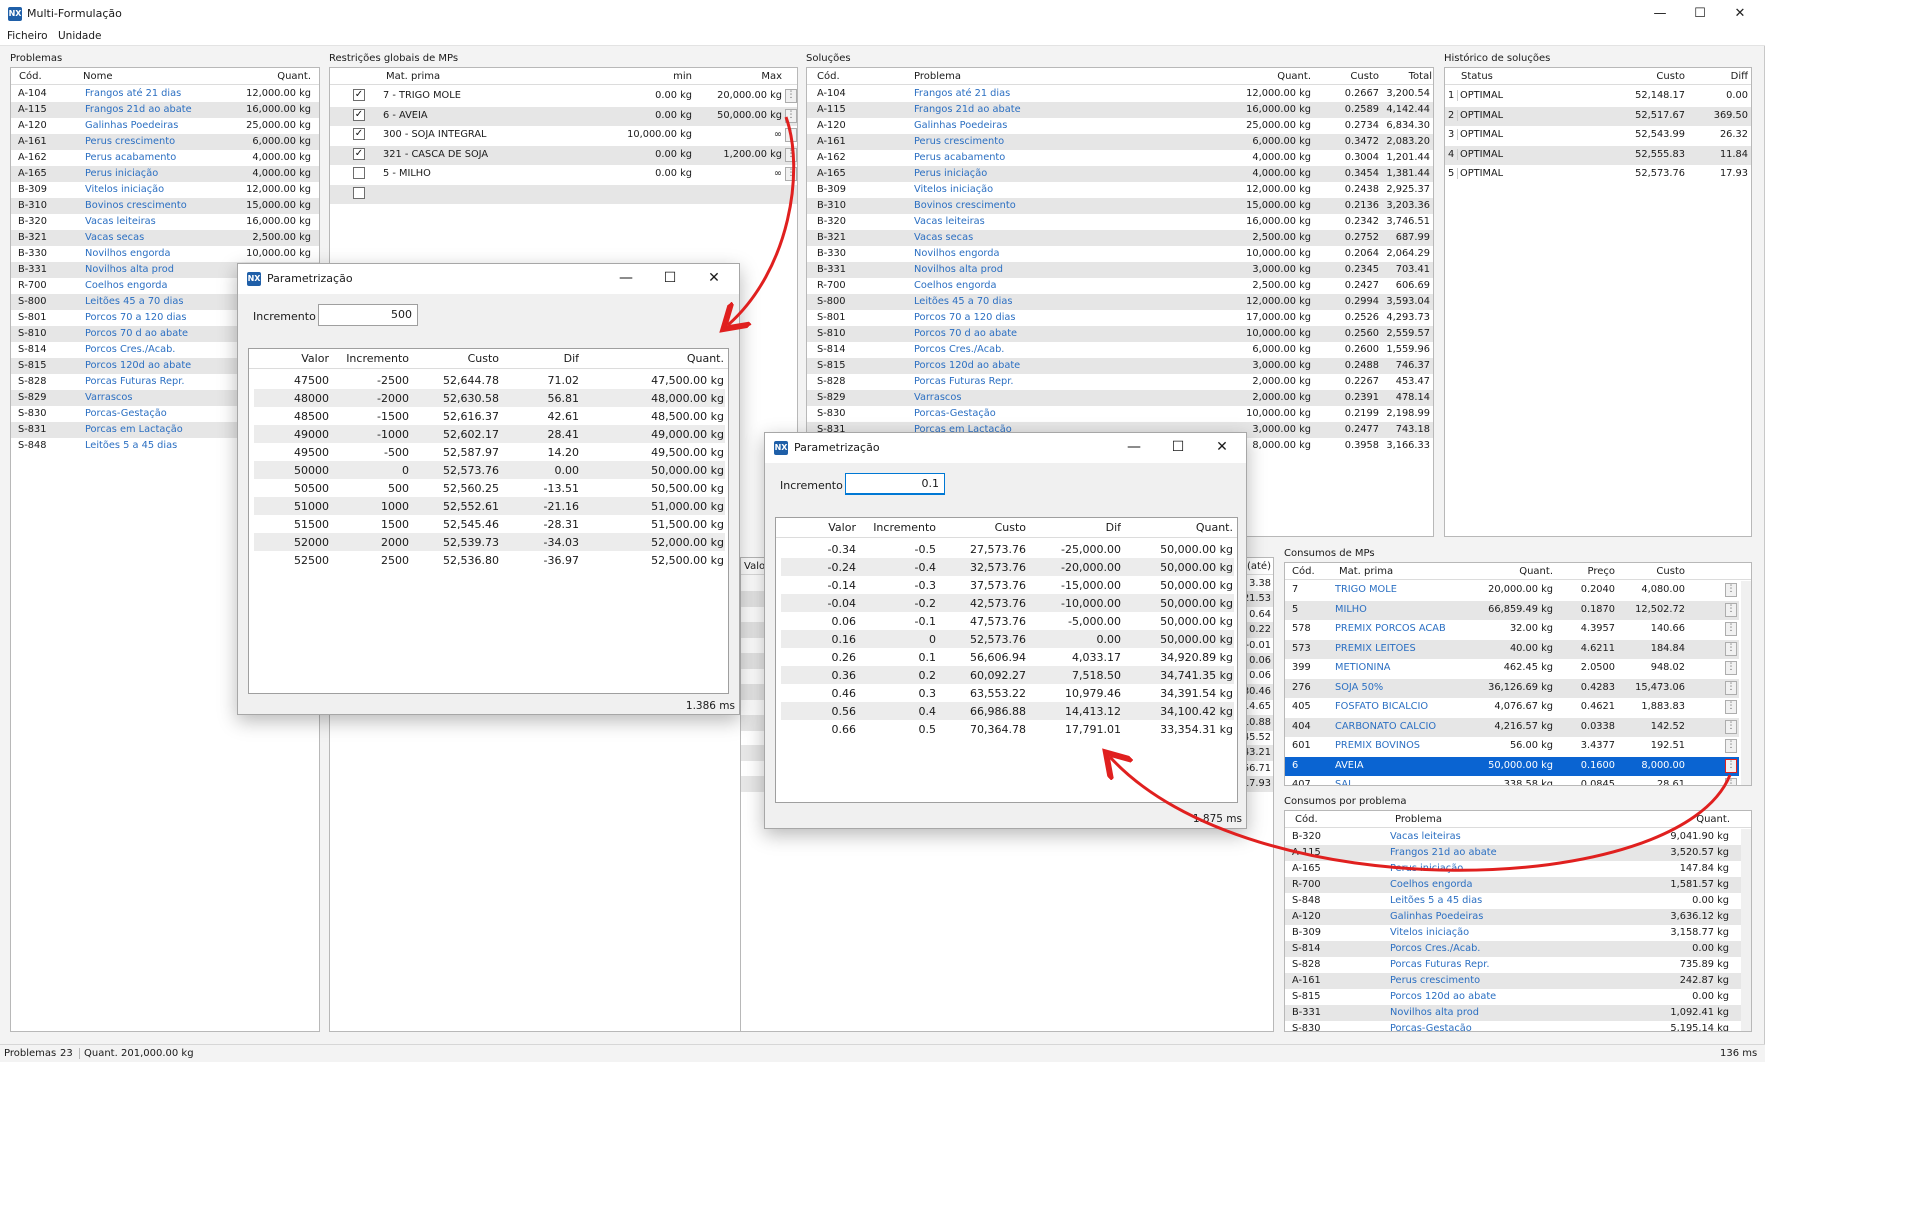 This screenshot has height=1205, width=1930. Describe the element at coordinates (563, 194) in the screenshot. I see `table-row` at that location.